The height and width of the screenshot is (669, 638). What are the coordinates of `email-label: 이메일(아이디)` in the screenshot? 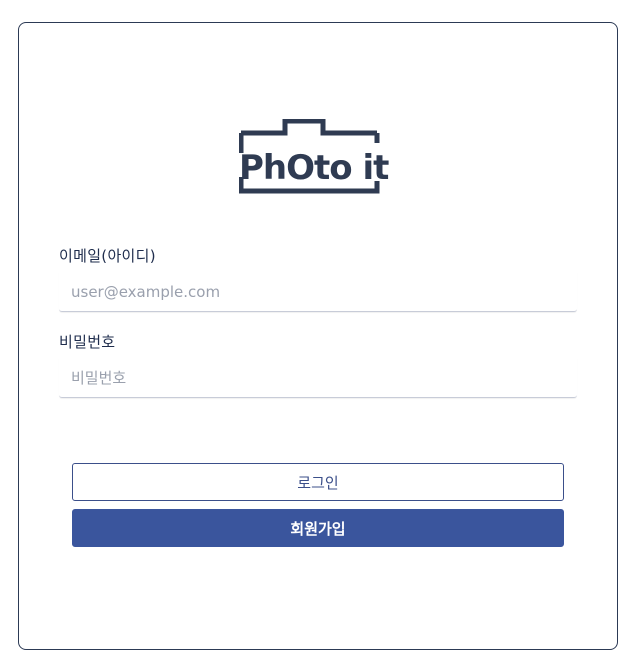 It's located at (107, 256).